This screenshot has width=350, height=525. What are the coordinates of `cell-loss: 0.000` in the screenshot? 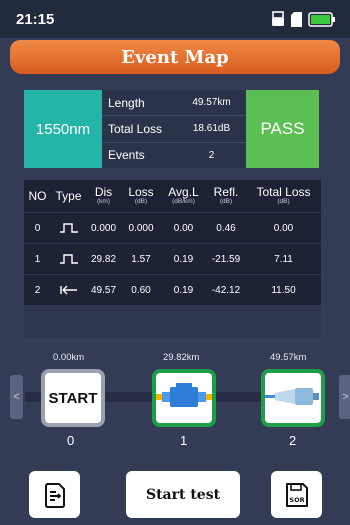 It's located at (141, 228).